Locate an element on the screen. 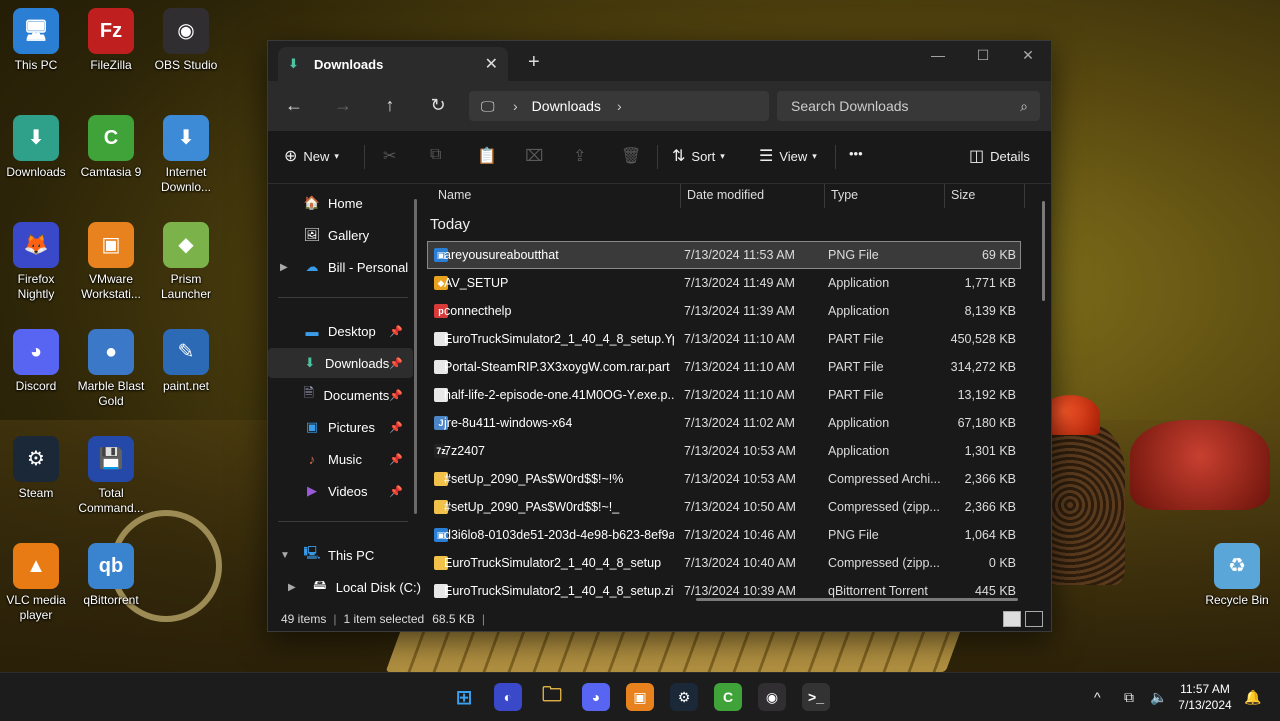 This screenshot has height=721, width=1280. address-bar: 🖵 › Downloads › is located at coordinates (619, 106).